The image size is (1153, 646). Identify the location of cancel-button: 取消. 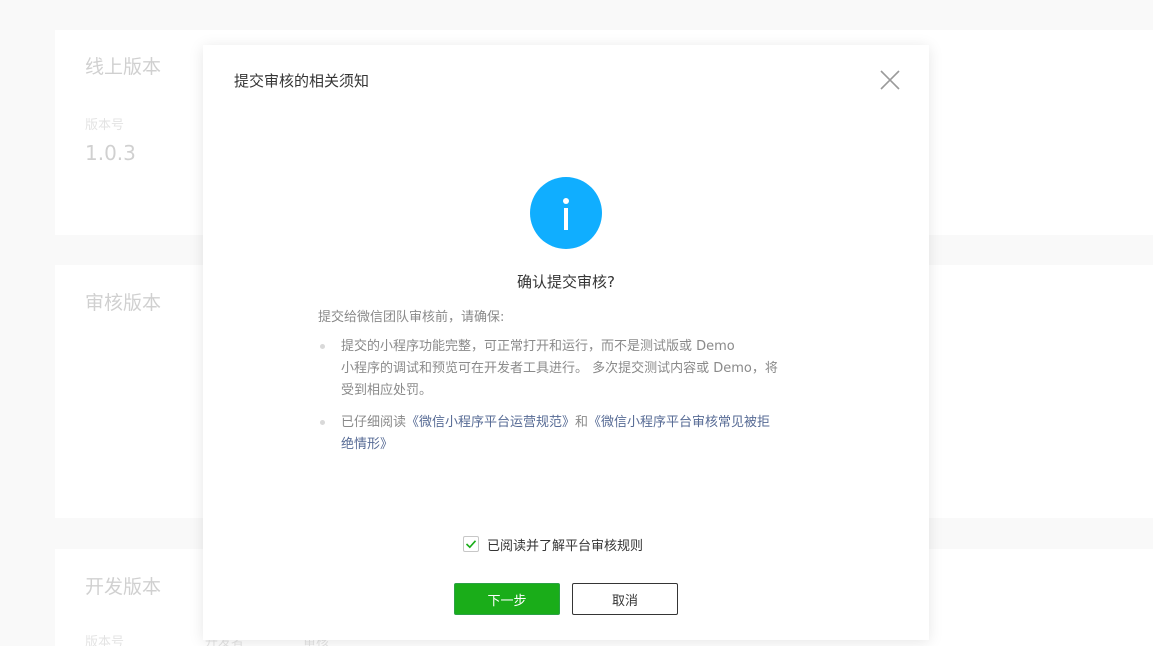
(625, 599).